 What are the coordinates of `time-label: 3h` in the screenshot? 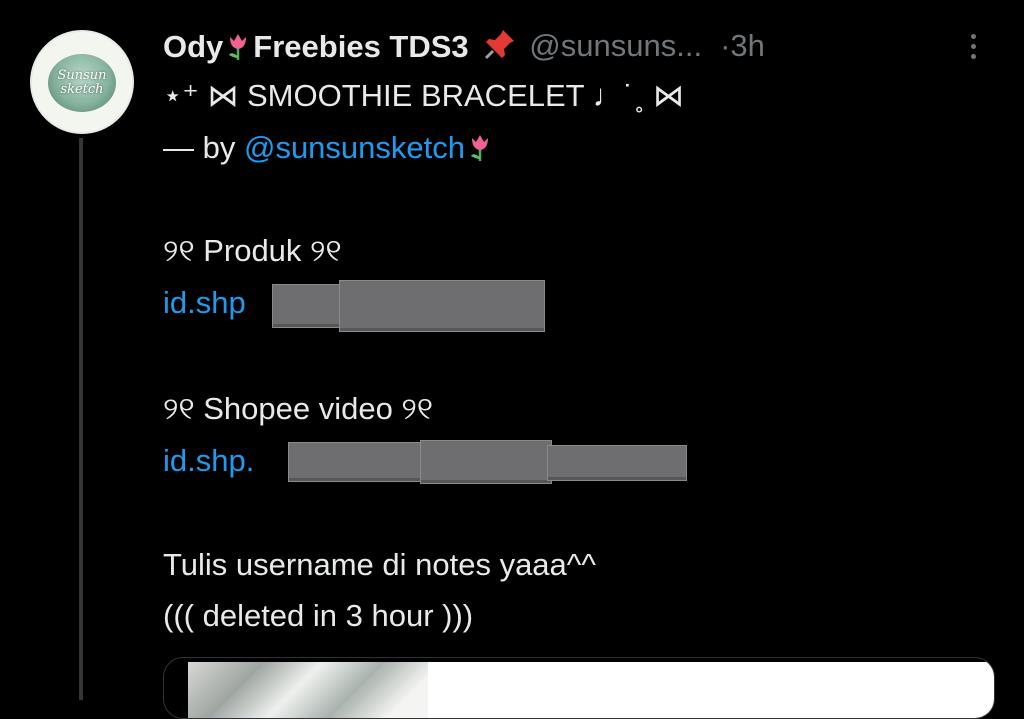 It's located at (747, 45).